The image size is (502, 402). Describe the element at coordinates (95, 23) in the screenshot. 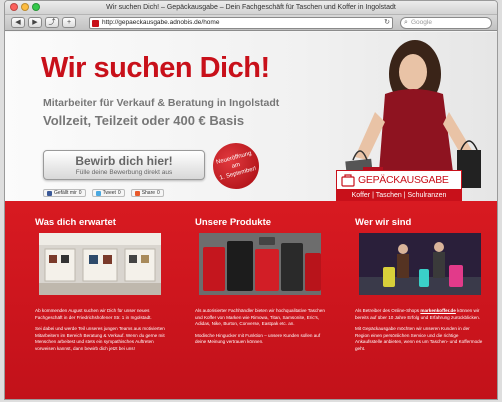

I see `site-favicon-icon` at that location.